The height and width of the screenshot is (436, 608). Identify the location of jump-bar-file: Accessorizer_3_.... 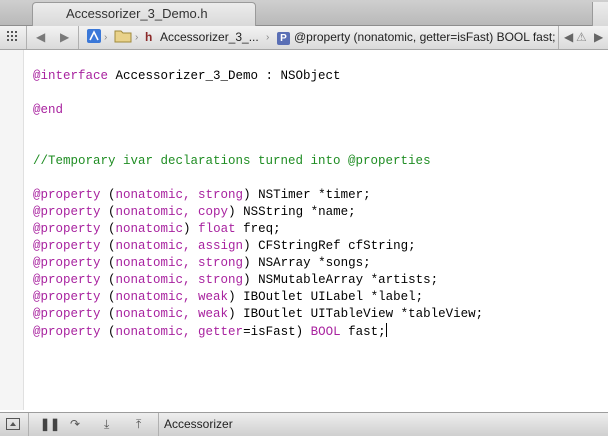
(209, 37).